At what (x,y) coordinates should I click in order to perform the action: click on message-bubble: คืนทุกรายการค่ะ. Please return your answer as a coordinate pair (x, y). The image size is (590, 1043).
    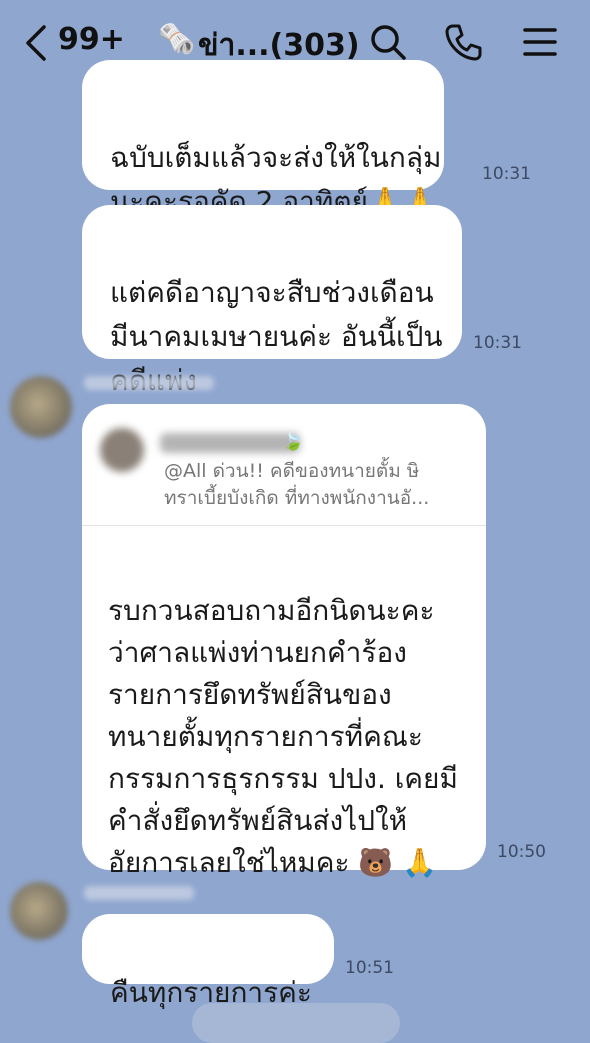
    Looking at the image, I should click on (208, 961).